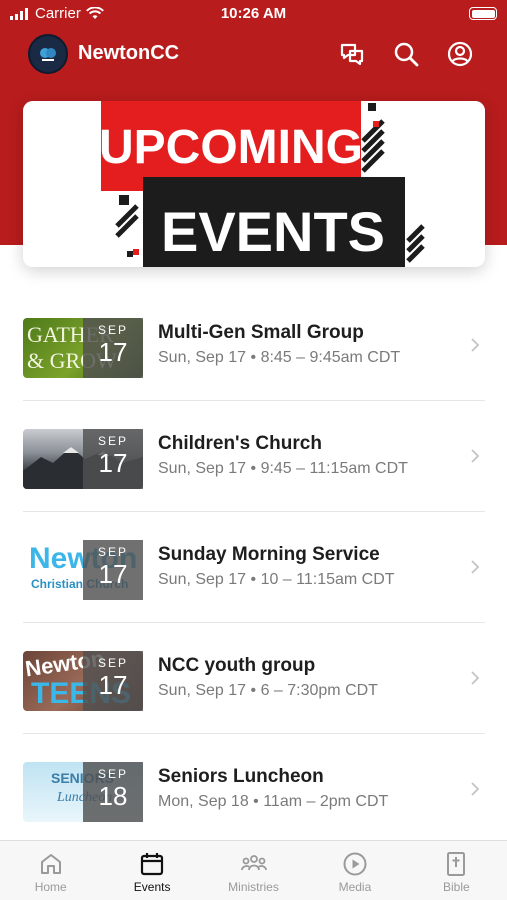 This screenshot has height=900, width=507. Describe the element at coordinates (352, 54) in the screenshot. I see `chat-icon` at that location.